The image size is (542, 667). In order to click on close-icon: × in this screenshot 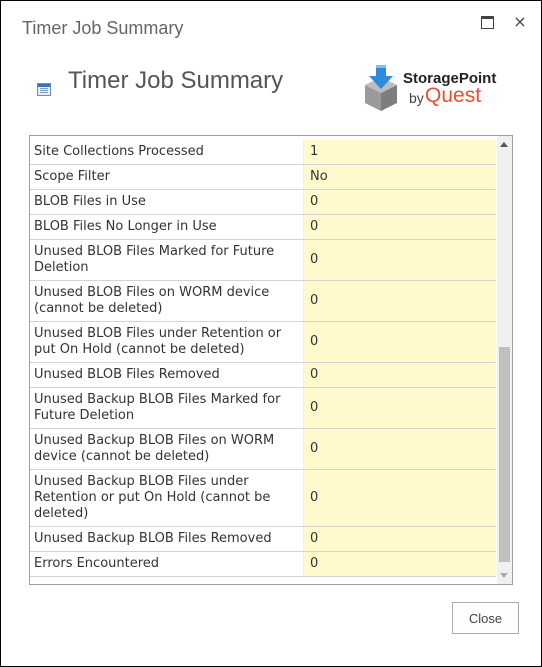, I will do `click(520, 22)`.